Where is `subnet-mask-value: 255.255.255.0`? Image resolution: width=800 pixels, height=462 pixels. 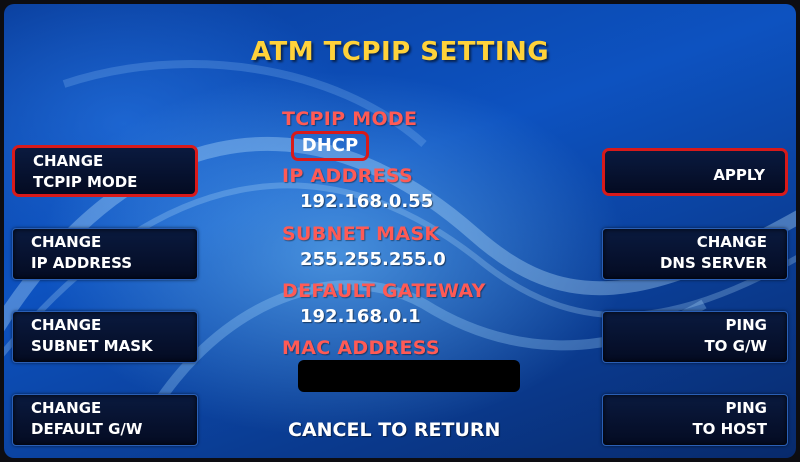
subnet-mask-value: 255.255.255.0 is located at coordinates (373, 259).